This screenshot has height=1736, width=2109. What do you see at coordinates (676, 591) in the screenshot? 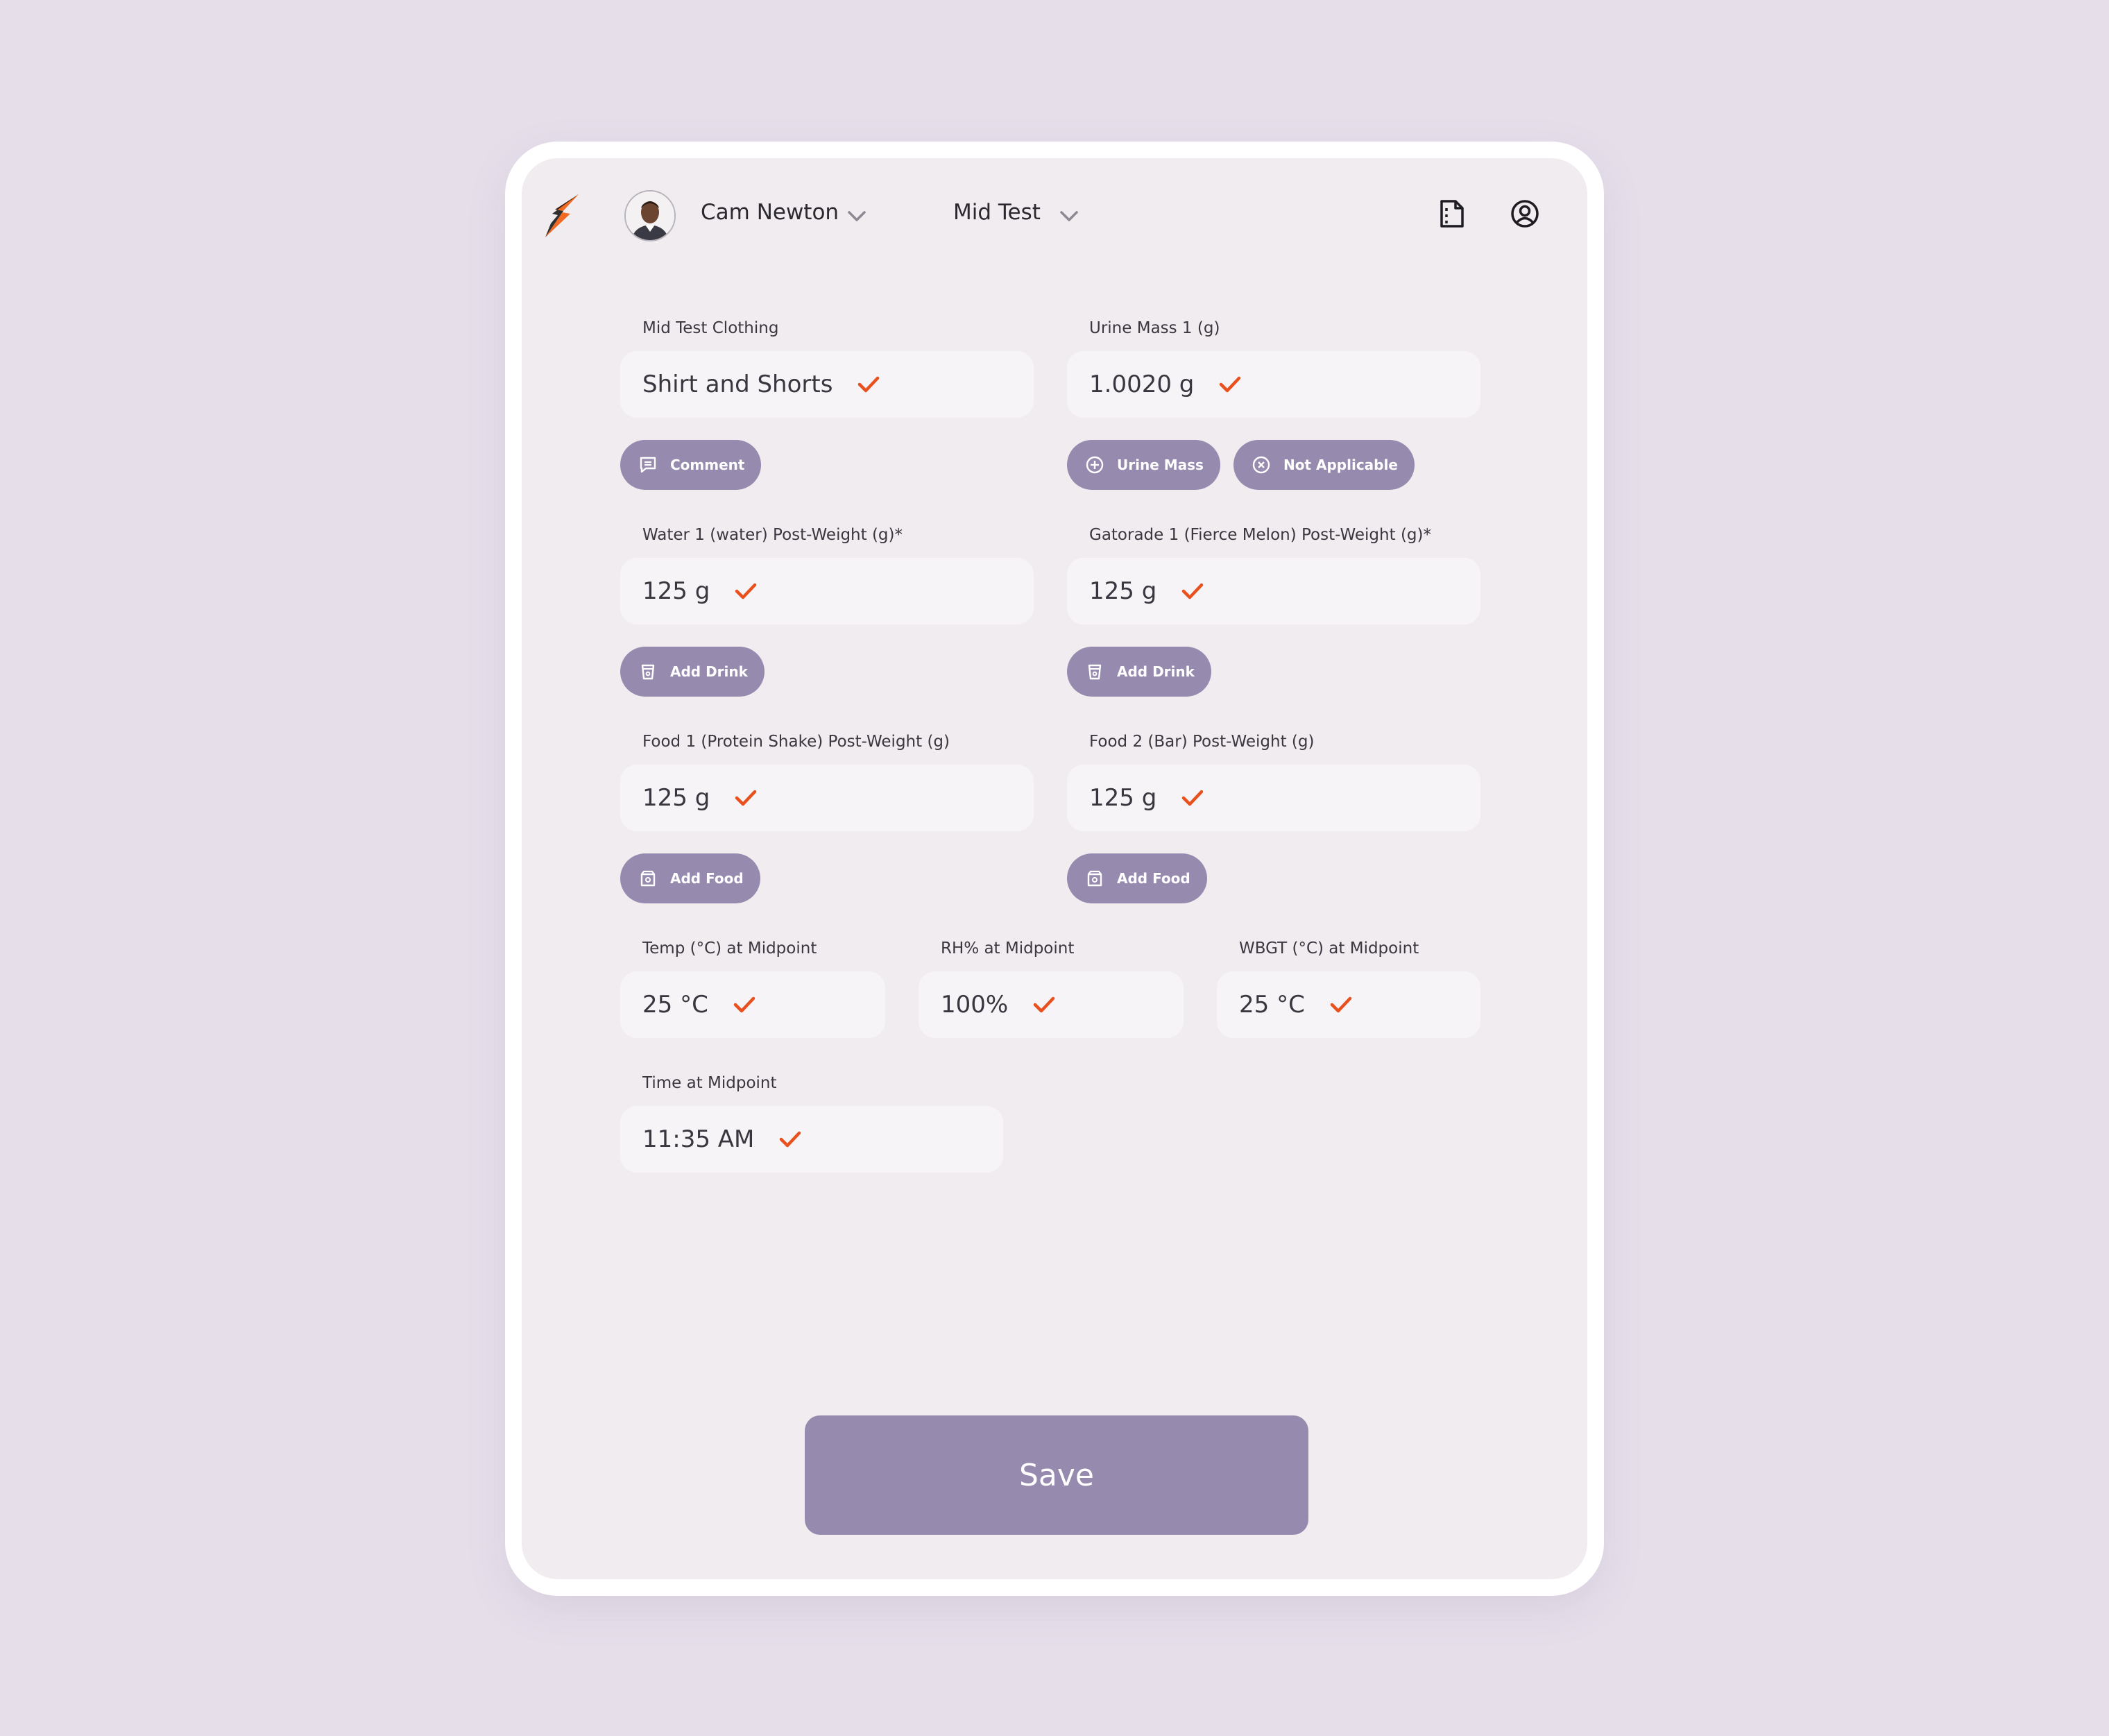
I see `water-value: 125 g` at bounding box center [676, 591].